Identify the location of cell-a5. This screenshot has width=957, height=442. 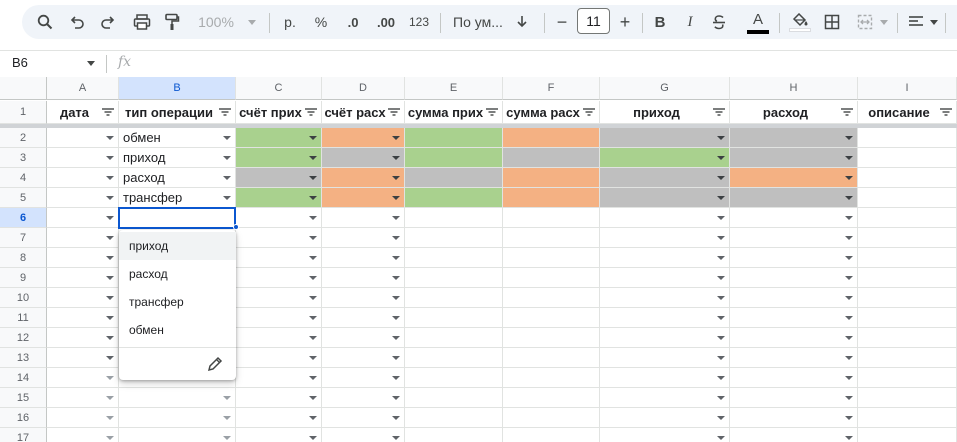
(83, 198).